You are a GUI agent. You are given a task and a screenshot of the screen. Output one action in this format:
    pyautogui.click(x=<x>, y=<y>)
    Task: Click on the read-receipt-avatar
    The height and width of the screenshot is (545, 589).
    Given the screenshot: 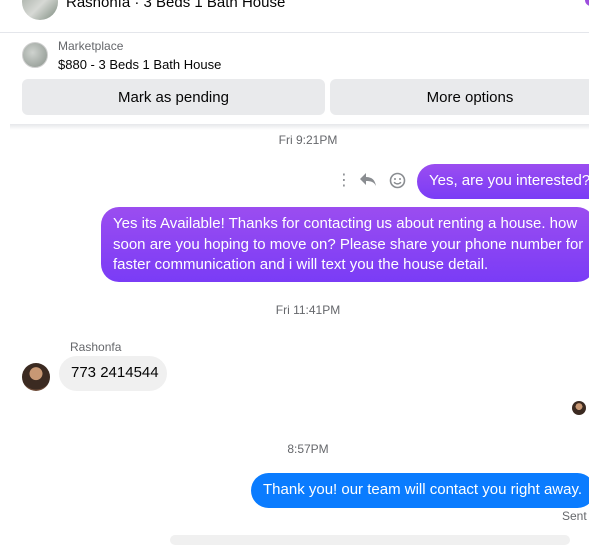 What is the action you would take?
    pyautogui.click(x=579, y=408)
    